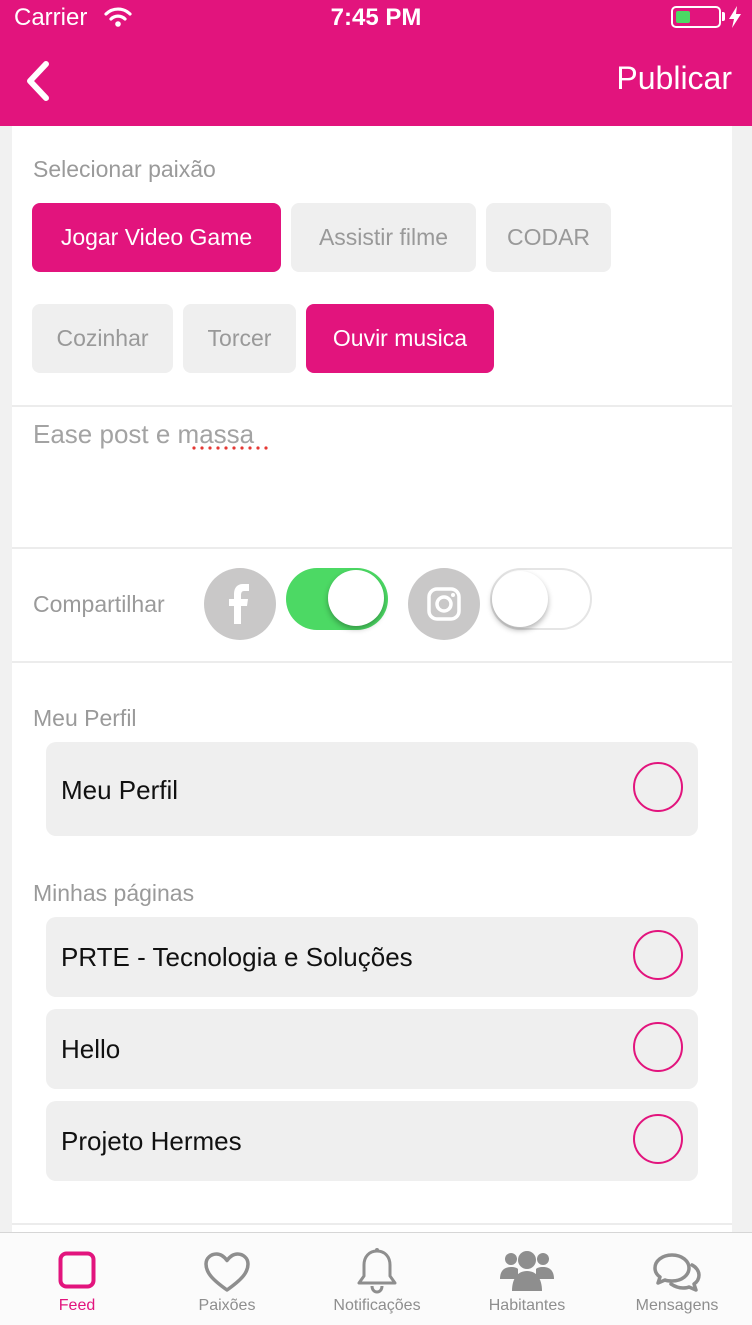 The image size is (752, 1325). What do you see at coordinates (99, 604) in the screenshot?
I see `share-label: Compartilhar` at bounding box center [99, 604].